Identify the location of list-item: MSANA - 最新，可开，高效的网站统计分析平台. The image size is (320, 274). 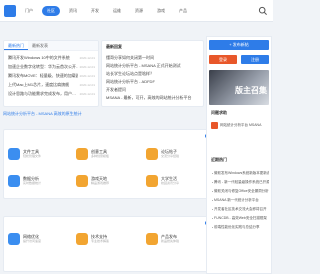
(153, 98).